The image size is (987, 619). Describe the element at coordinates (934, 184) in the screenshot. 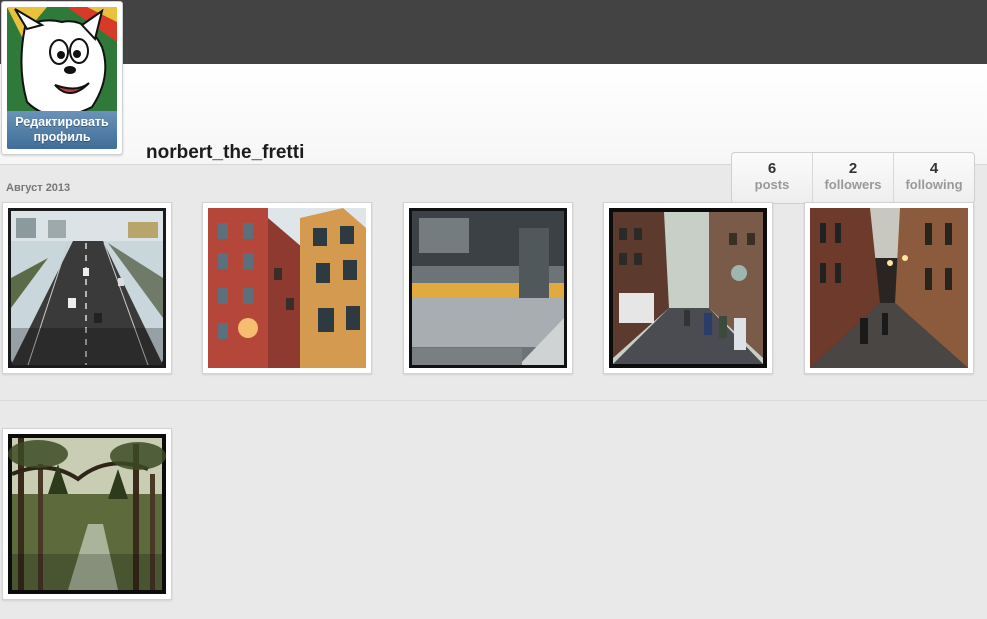

I see `stat-following-label: following` at that location.